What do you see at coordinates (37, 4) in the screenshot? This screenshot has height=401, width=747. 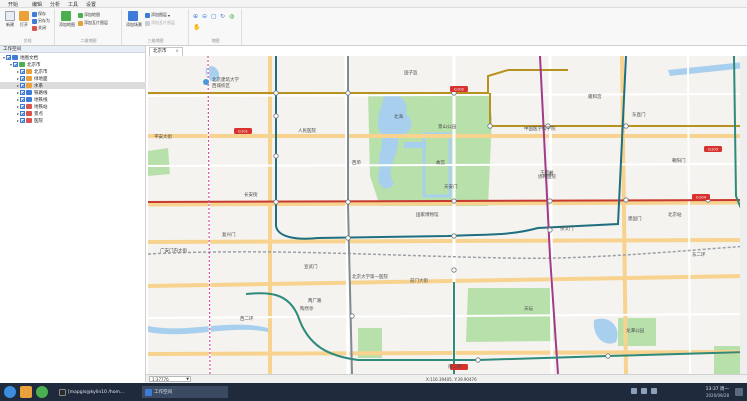 I see `menu-item-edit: 编辑` at bounding box center [37, 4].